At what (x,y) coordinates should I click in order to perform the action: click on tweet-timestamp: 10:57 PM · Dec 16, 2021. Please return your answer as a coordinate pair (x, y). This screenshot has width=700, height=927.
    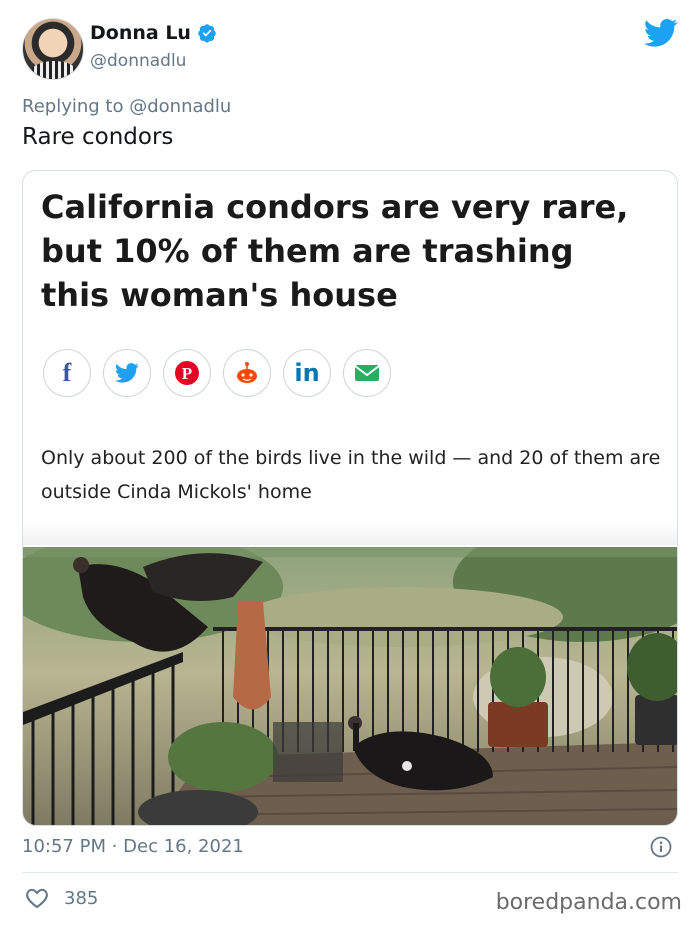
    Looking at the image, I should click on (133, 846).